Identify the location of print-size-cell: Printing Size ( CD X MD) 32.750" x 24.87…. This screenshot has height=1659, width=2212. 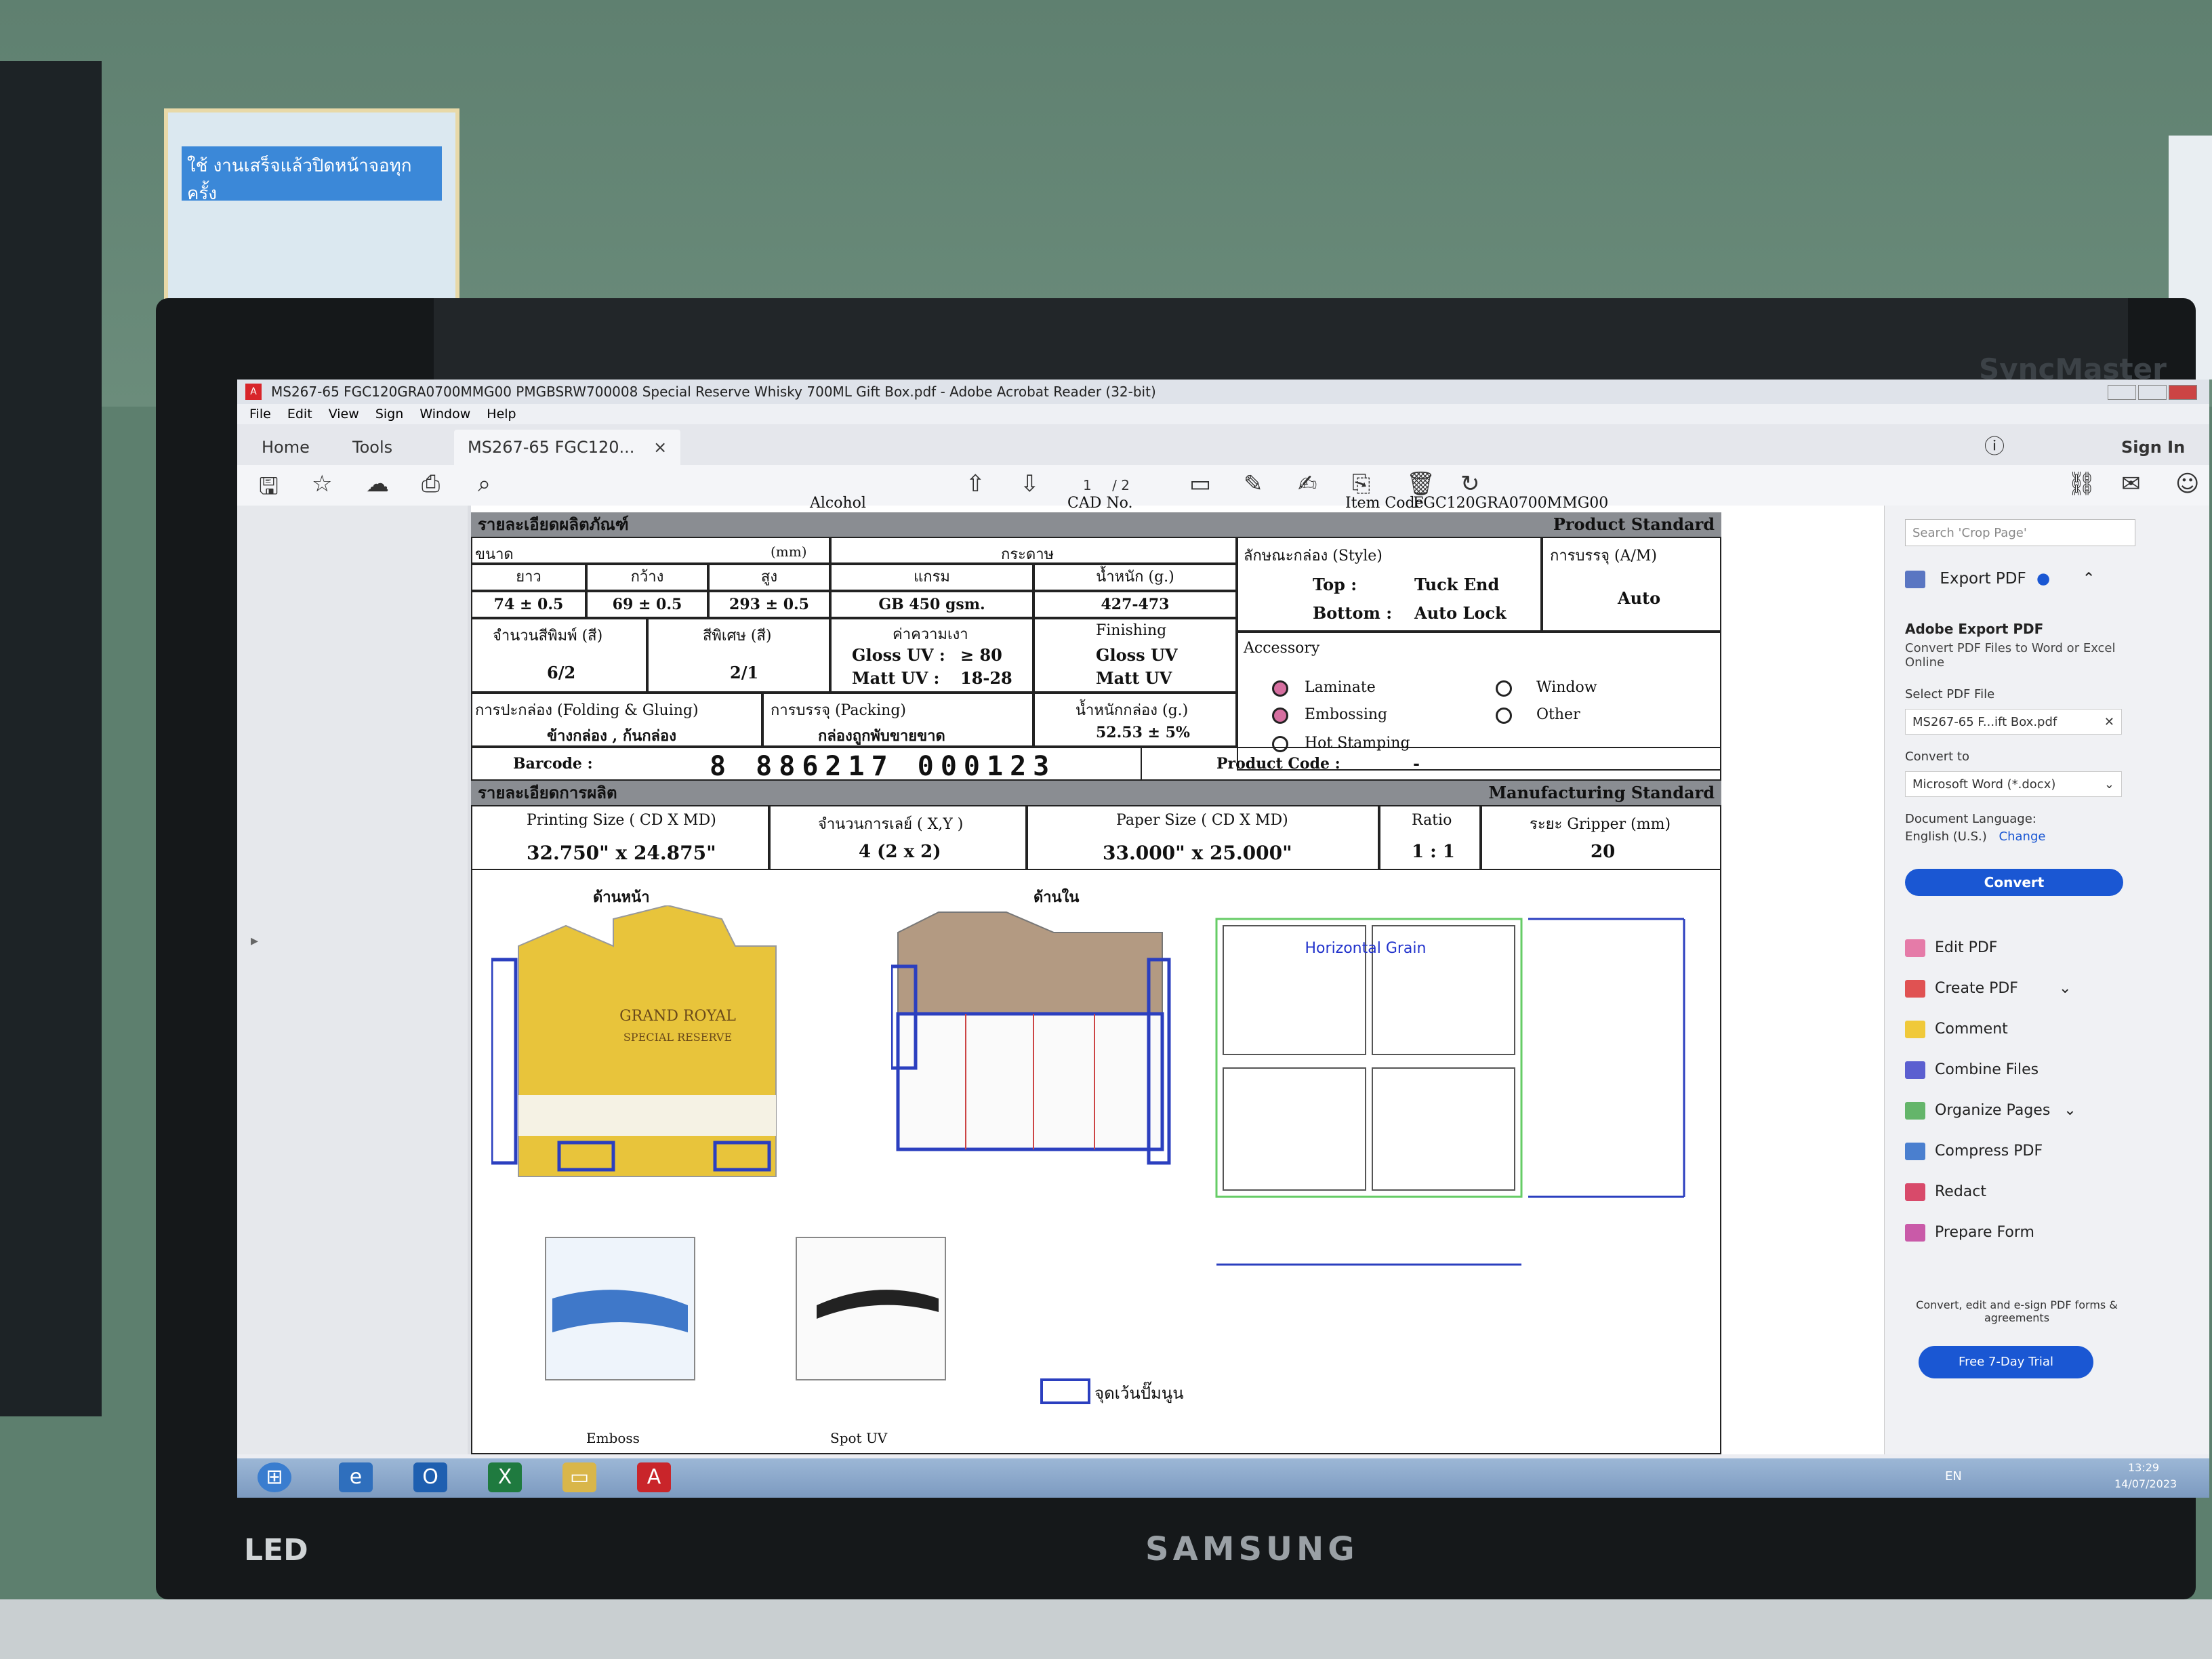
(620, 837).